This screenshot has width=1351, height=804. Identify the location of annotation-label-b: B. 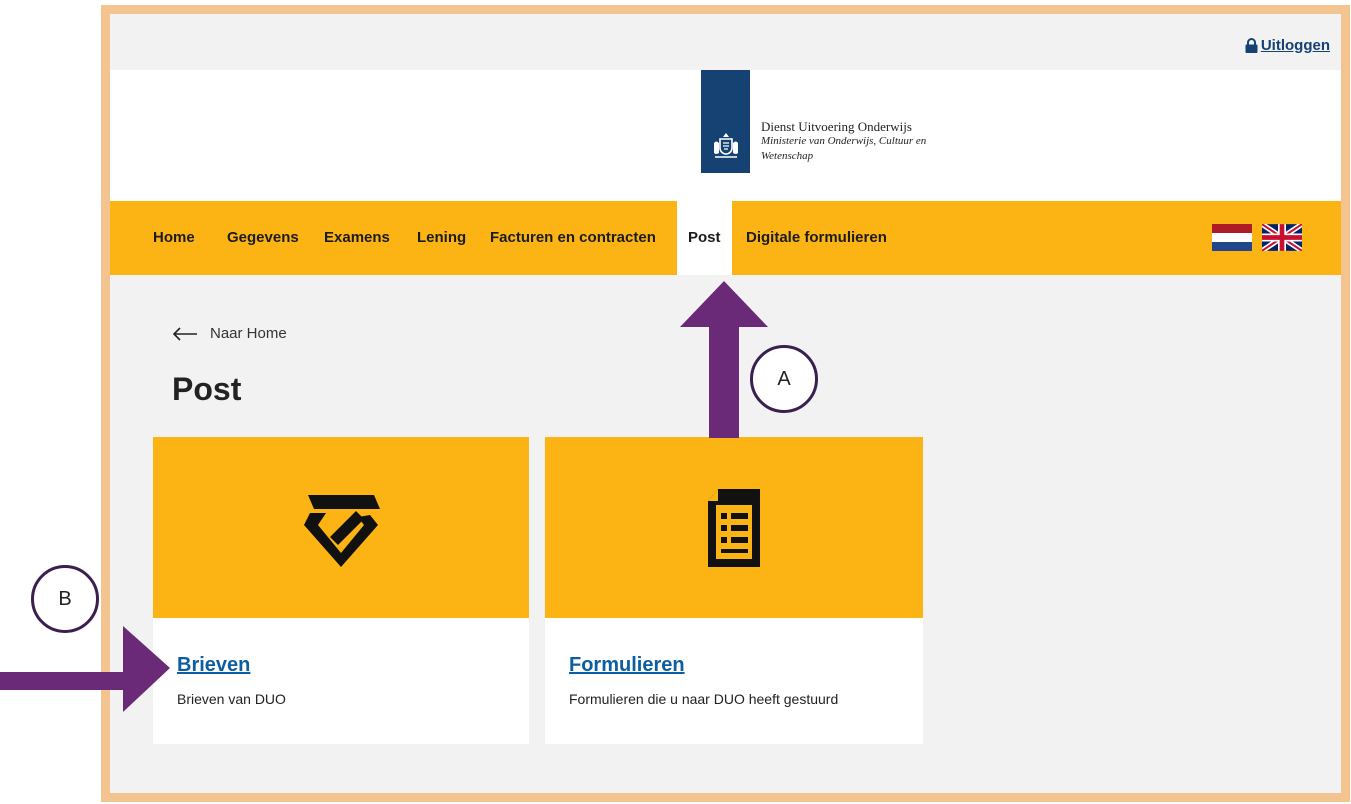
(65, 598).